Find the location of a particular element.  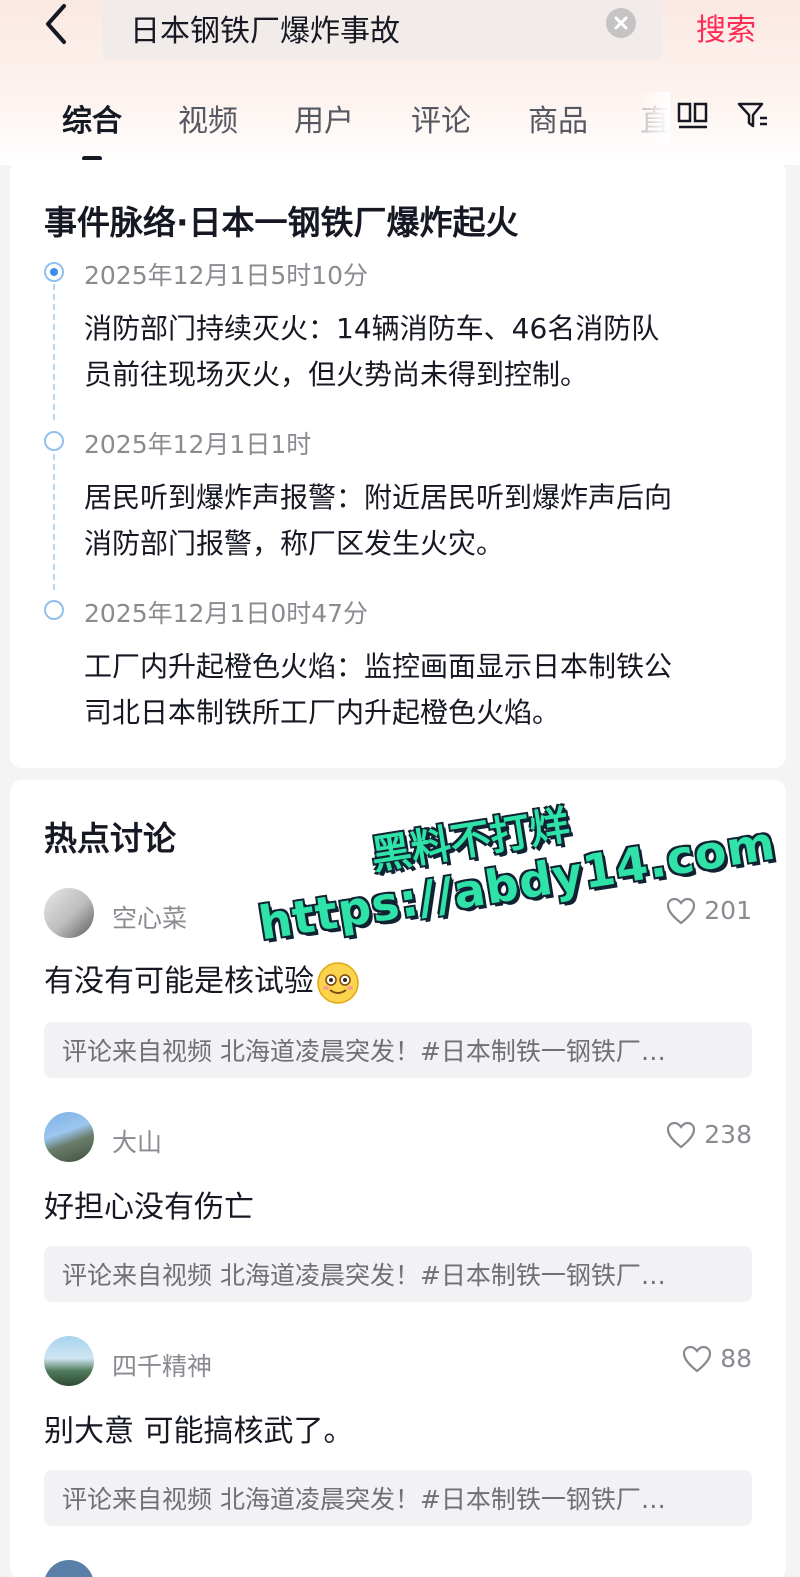

event-text-line: 员前往现场灭火，但火势尚未得到控制。 is located at coordinates (336, 374).